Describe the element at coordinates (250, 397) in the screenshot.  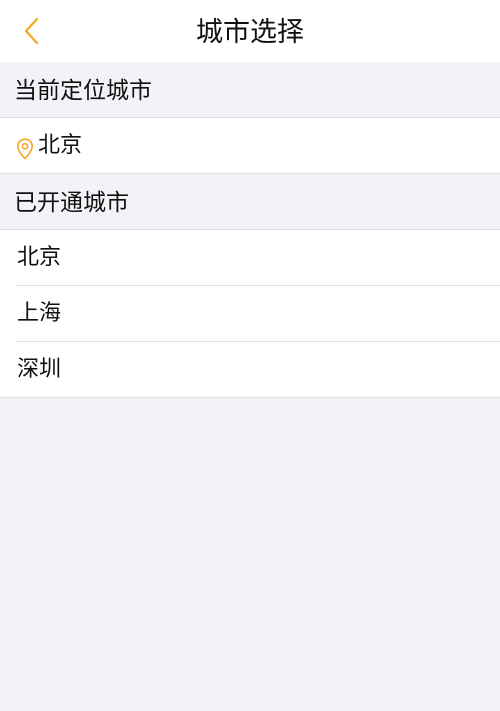
I see `divider` at that location.